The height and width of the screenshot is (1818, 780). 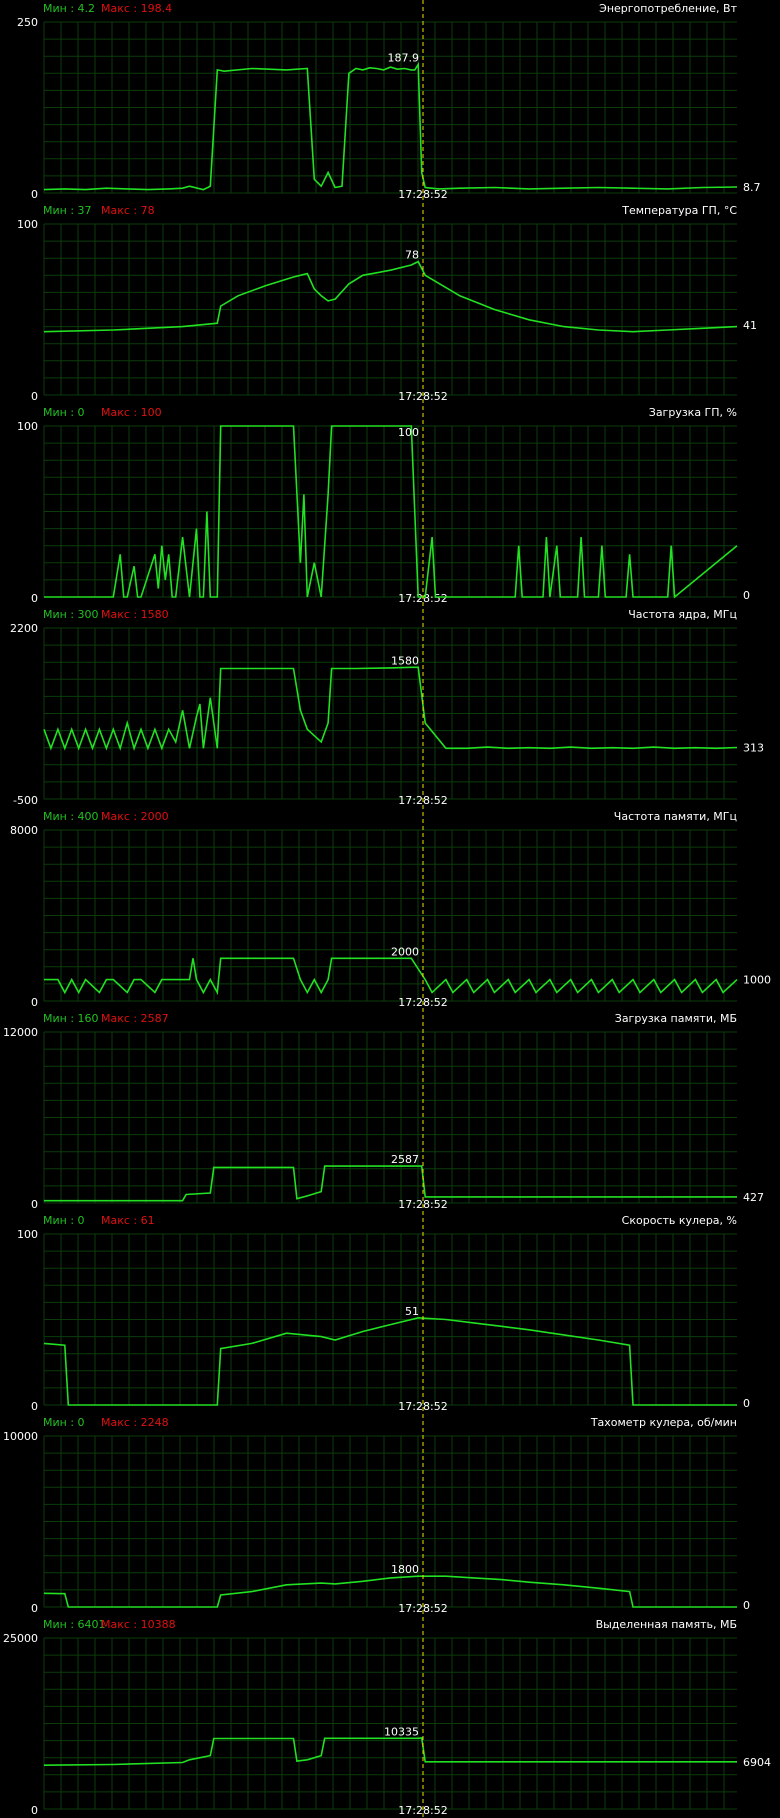 What do you see at coordinates (71, 816) in the screenshot?
I see `min-label: Мин : 400` at bounding box center [71, 816].